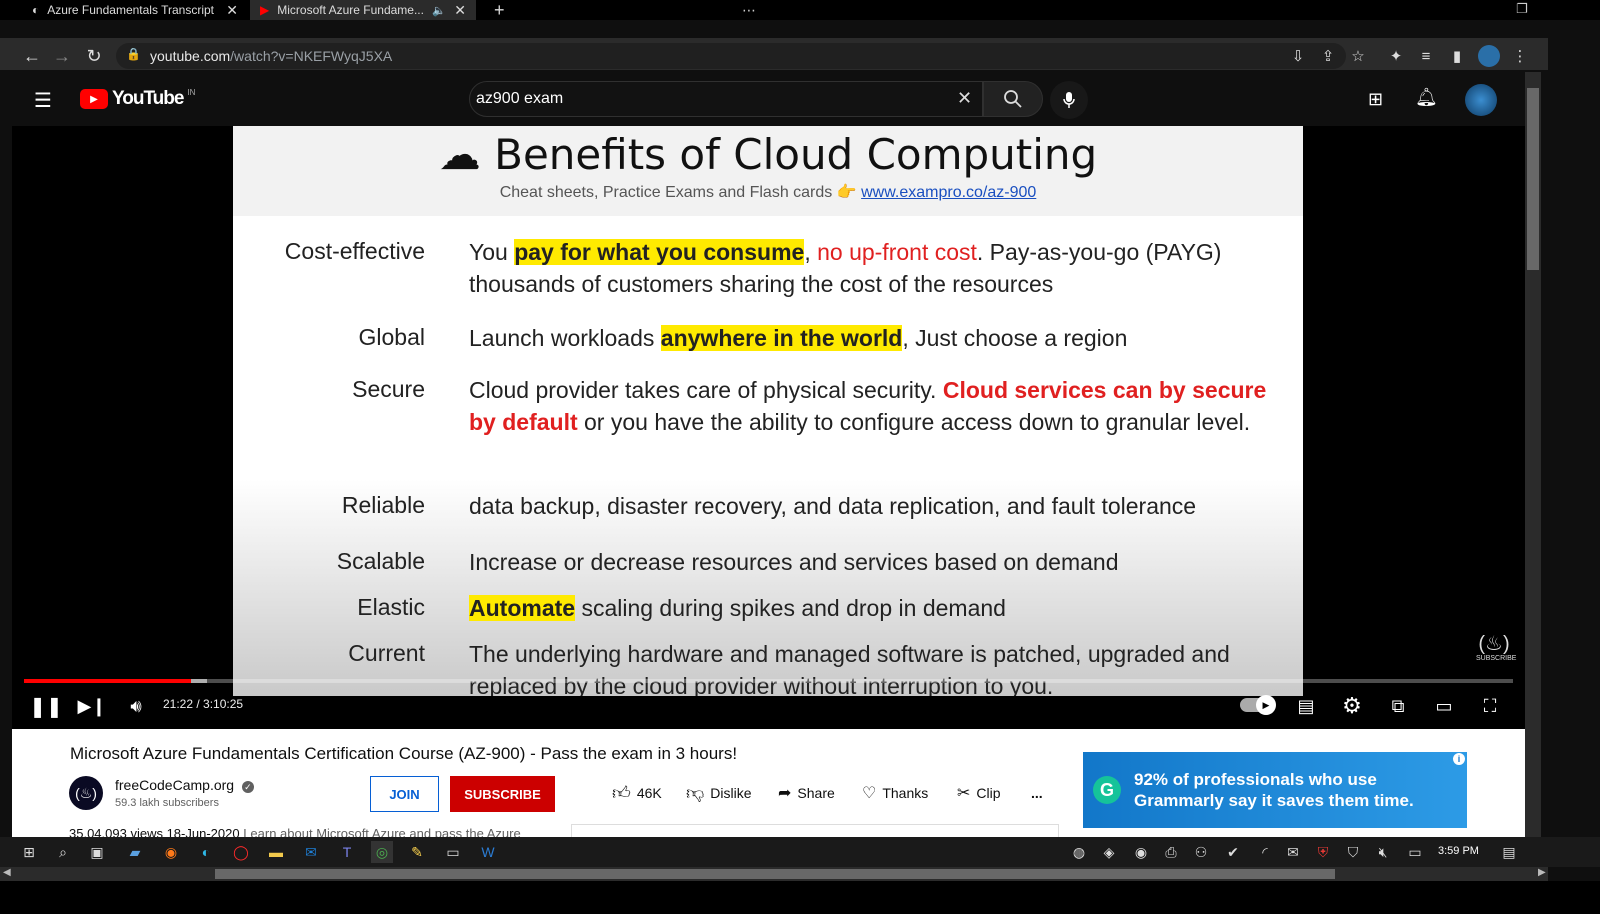  Describe the element at coordinates (137, 99) in the screenshot. I see `youtube-logo: ▶ YouTube IN` at that location.